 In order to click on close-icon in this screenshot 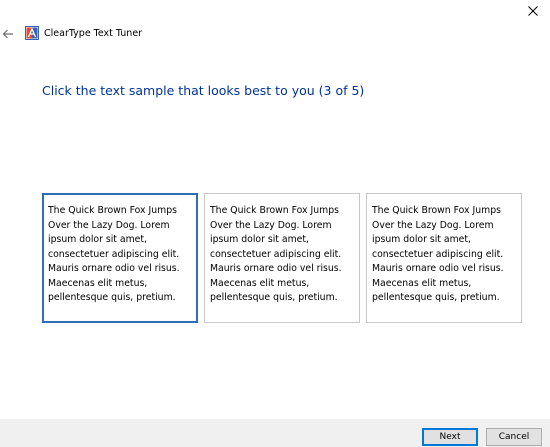, I will do `click(533, 11)`.